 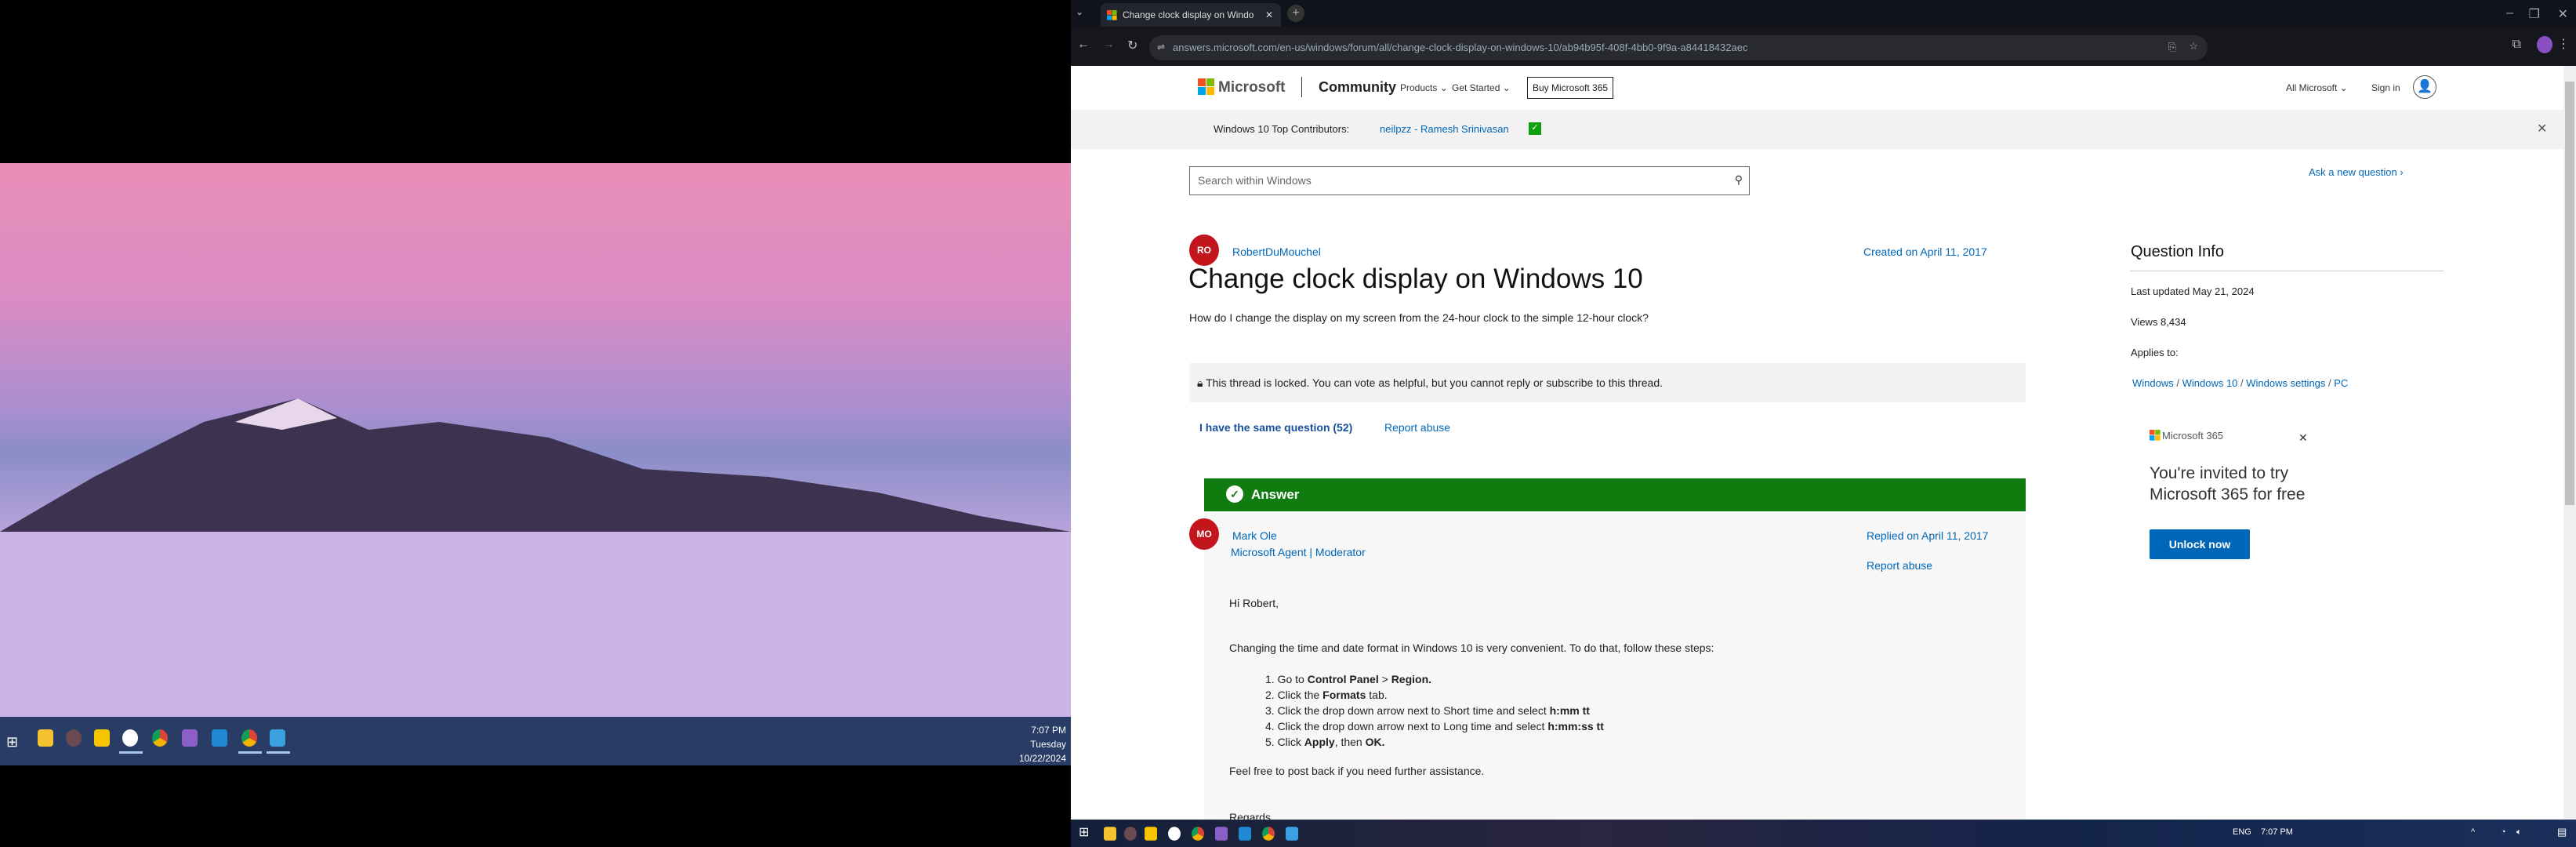 What do you see at coordinates (2200, 544) in the screenshot?
I see `unlock-now-button: Unlock now` at bounding box center [2200, 544].